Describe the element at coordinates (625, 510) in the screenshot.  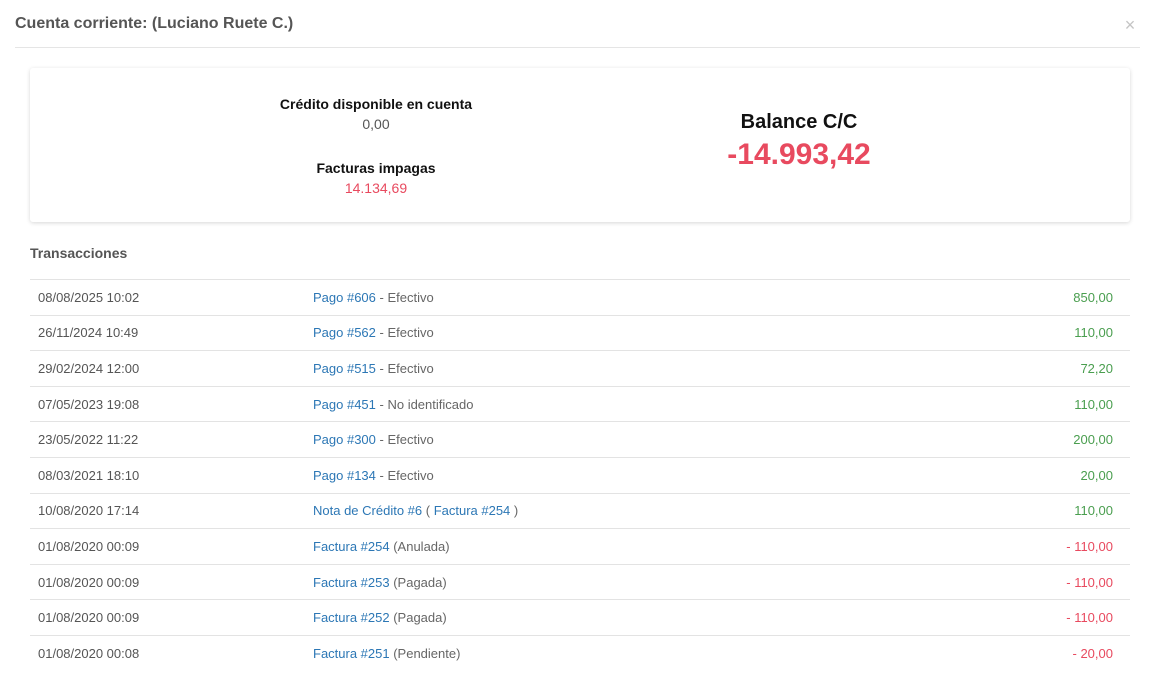
I see `tx-description: Nota de Crédito #6 ( Factura #254 )` at that location.